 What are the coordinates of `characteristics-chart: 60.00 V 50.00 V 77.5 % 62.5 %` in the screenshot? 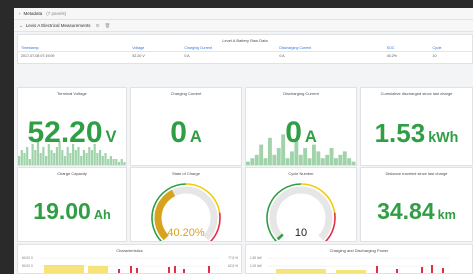 It's located at (130, 264).